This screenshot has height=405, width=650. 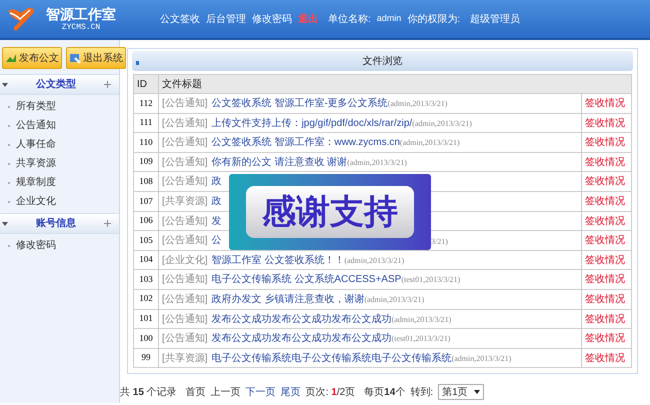 I want to click on page-link: 上一页, so click(x=225, y=392).